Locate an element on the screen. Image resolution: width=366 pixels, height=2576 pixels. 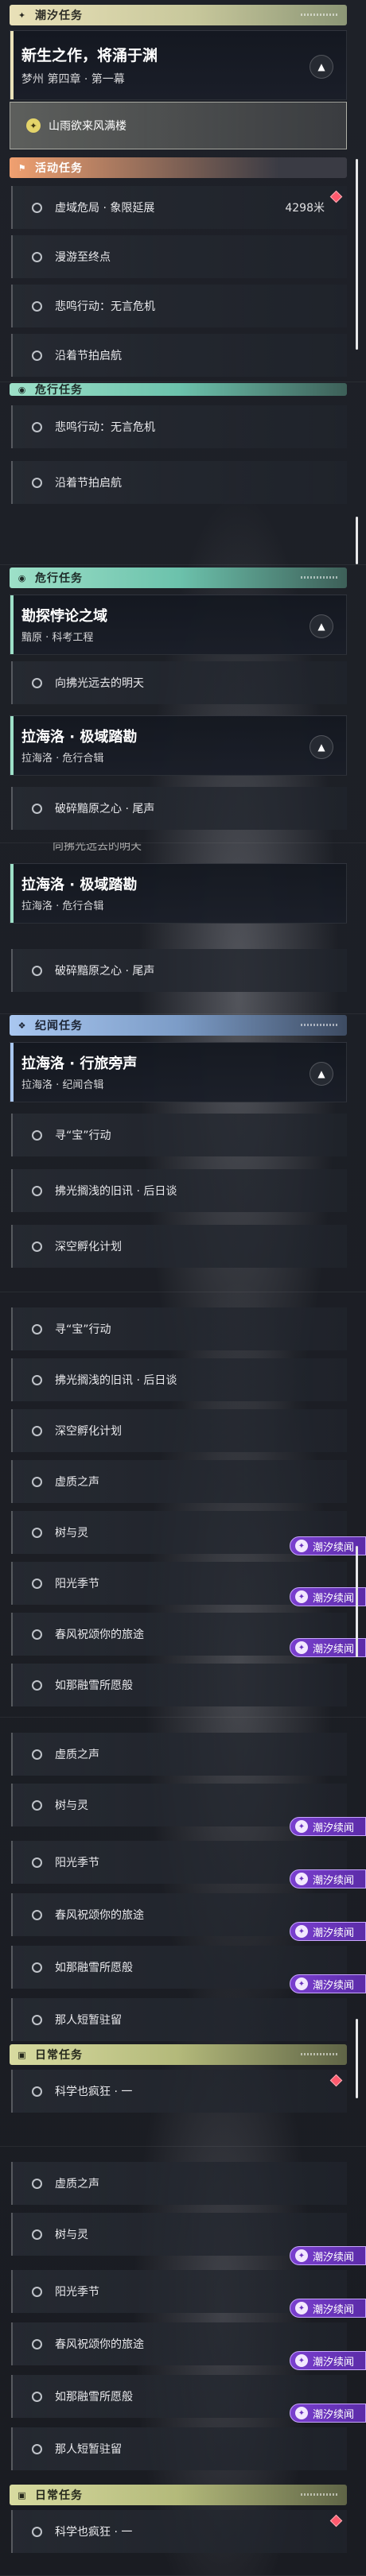
header-crisis-tasks-partial: ◉ 危行任务 is located at coordinates (178, 390).